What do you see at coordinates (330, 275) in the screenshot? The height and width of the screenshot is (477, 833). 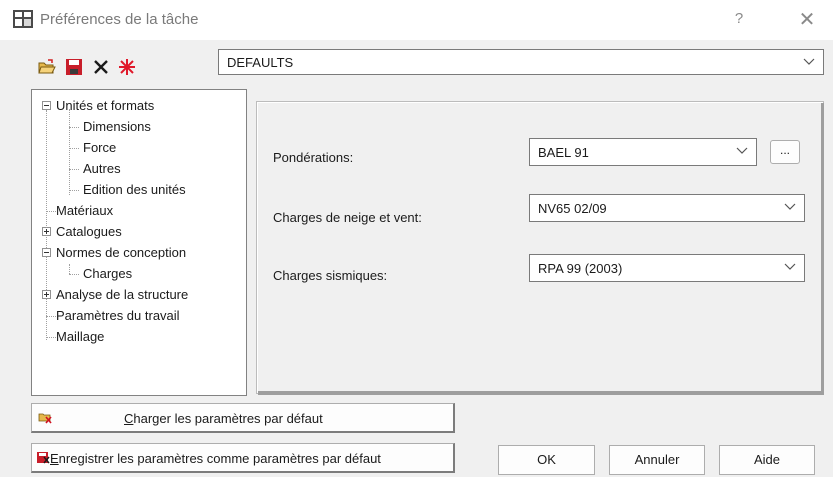 I see `sismiques-label: Charges sismiques:` at bounding box center [330, 275].